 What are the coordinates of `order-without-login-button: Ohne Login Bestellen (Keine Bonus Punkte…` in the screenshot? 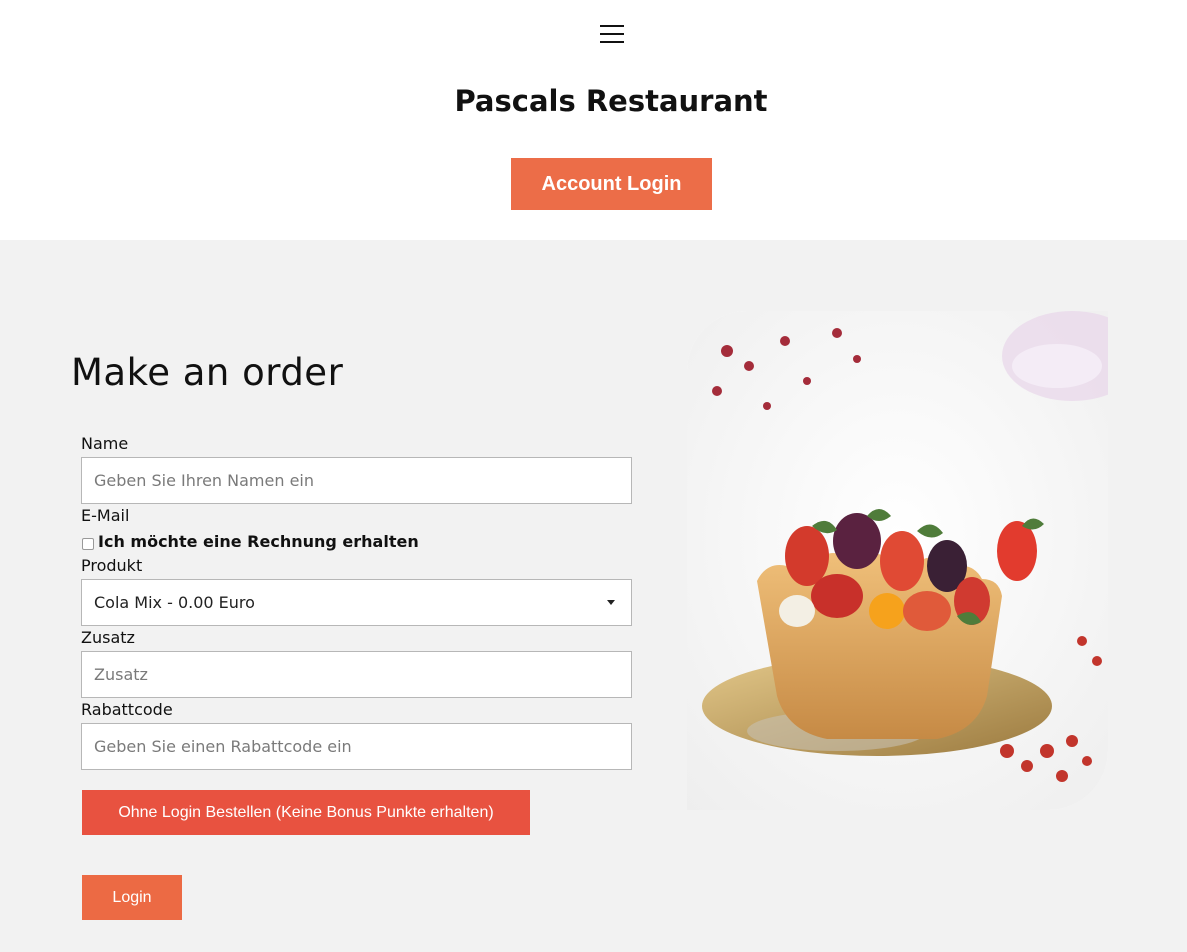 It's located at (306, 812).